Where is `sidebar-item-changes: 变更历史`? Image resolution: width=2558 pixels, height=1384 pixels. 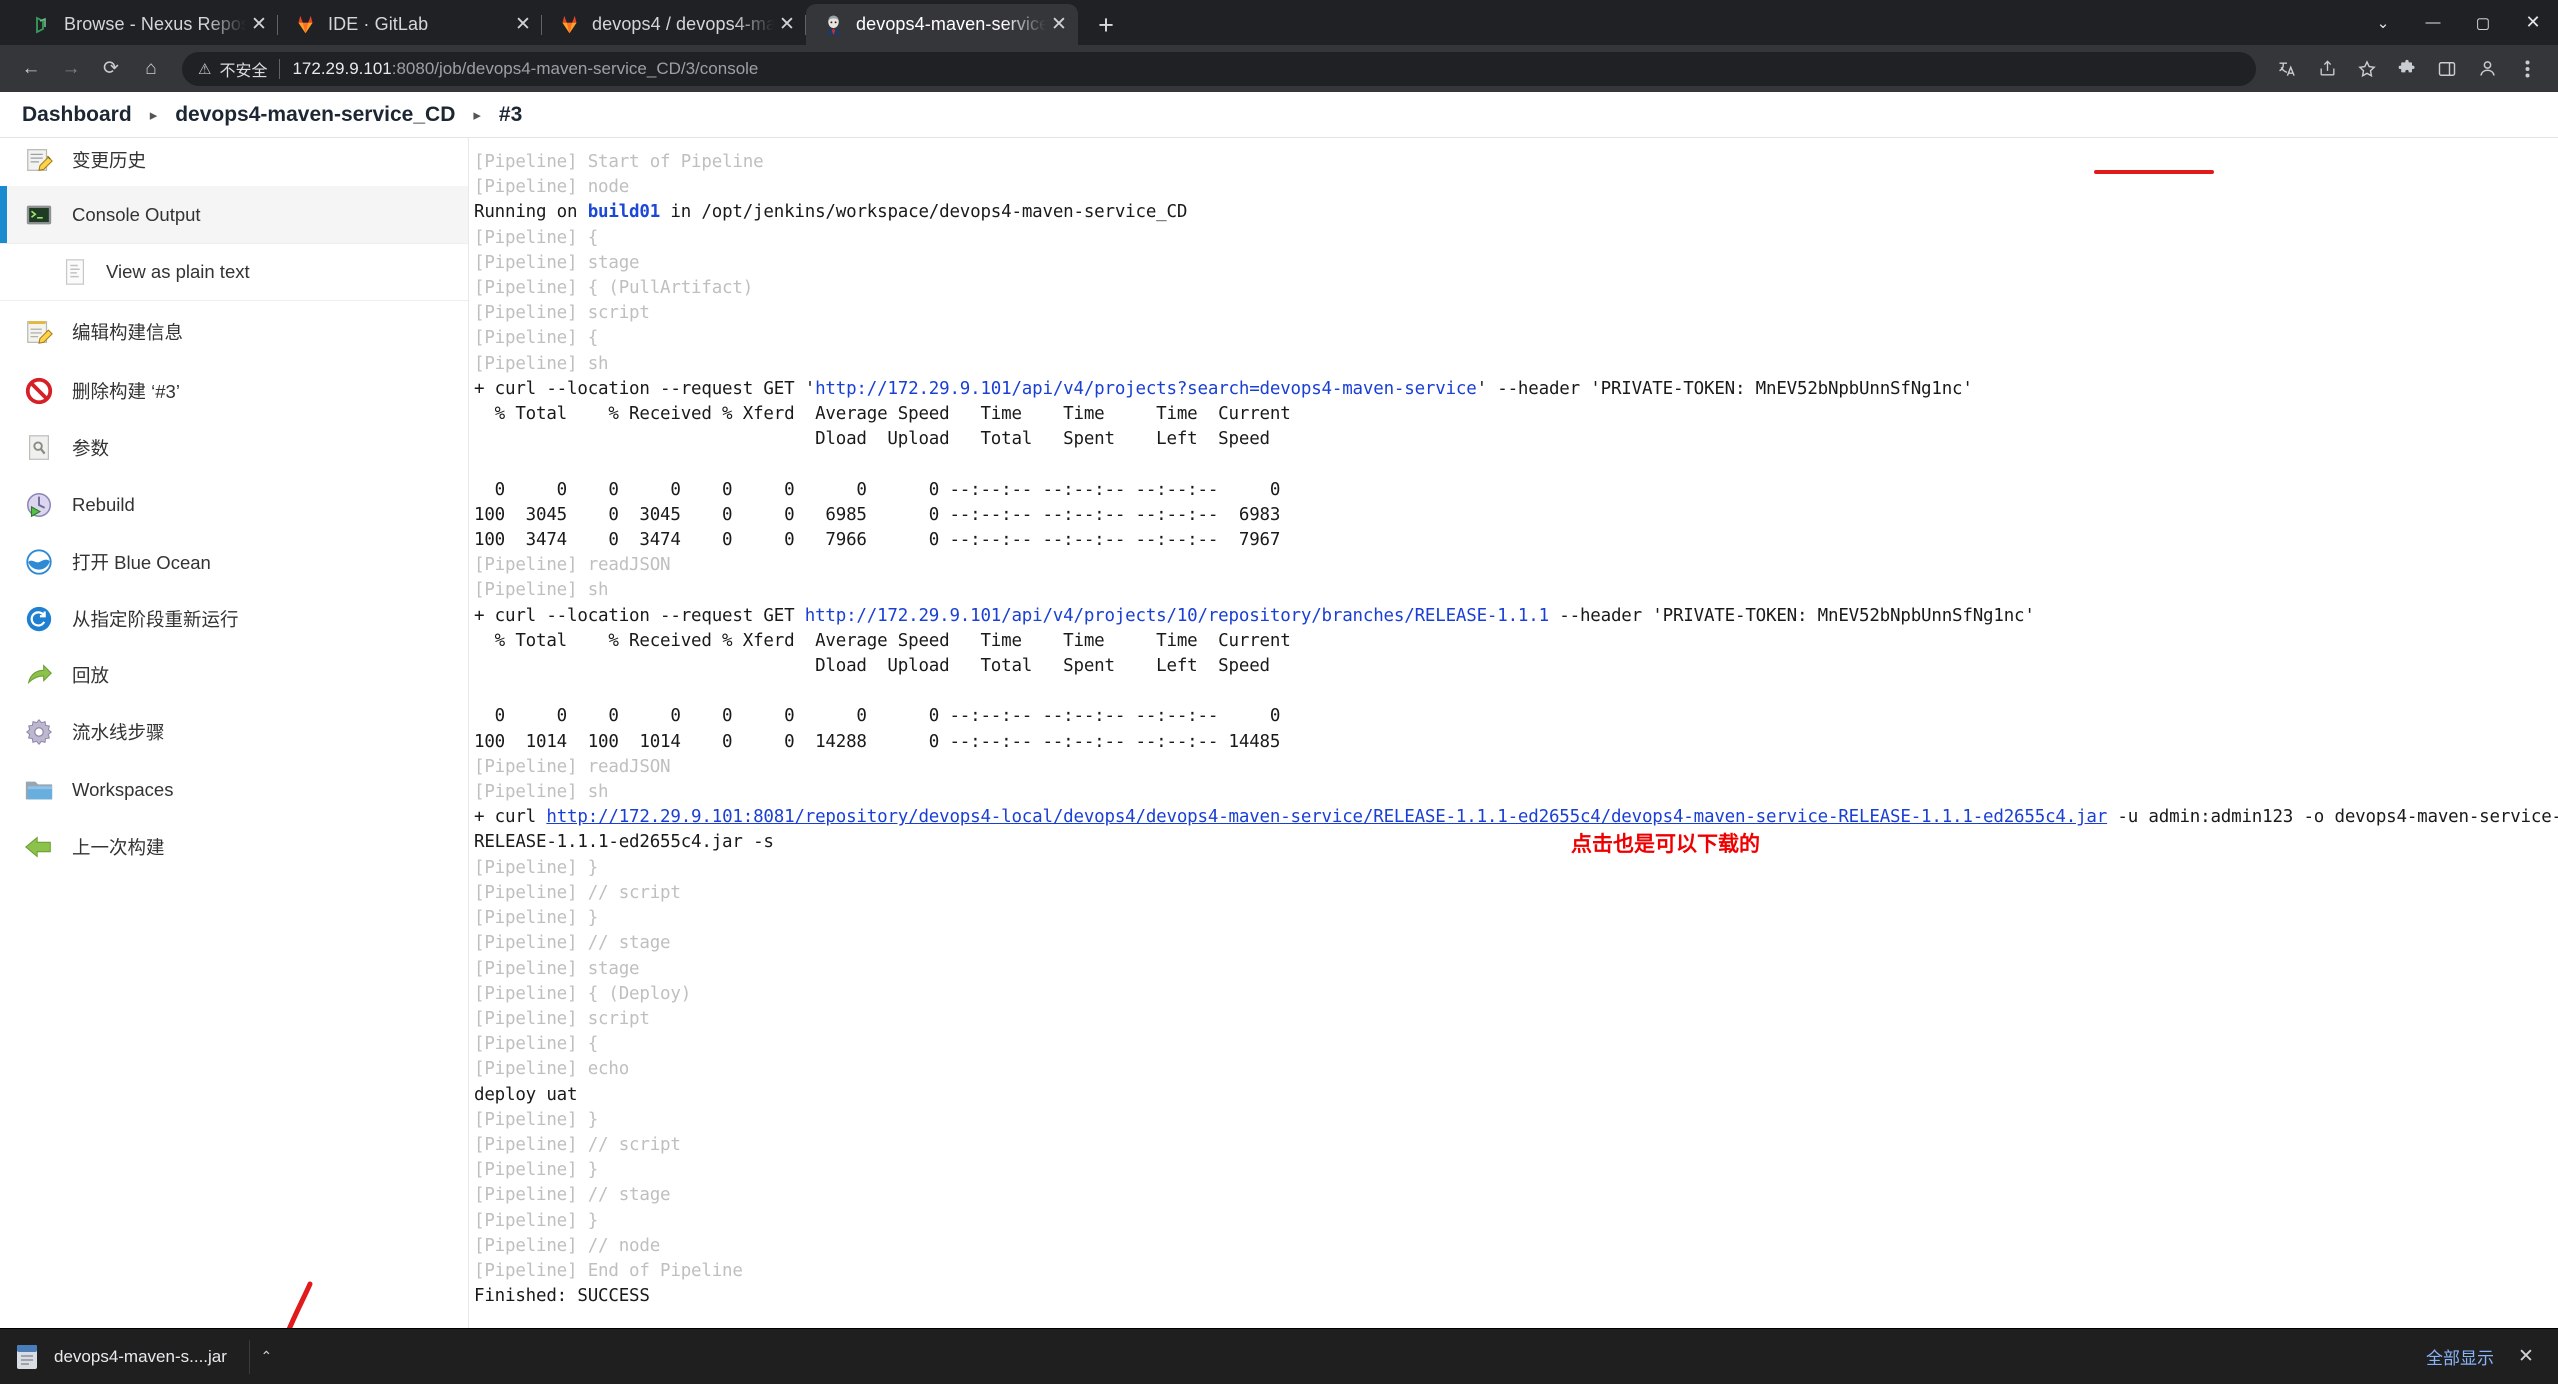
sidebar-item-changes: 变更历史 is located at coordinates (234, 160).